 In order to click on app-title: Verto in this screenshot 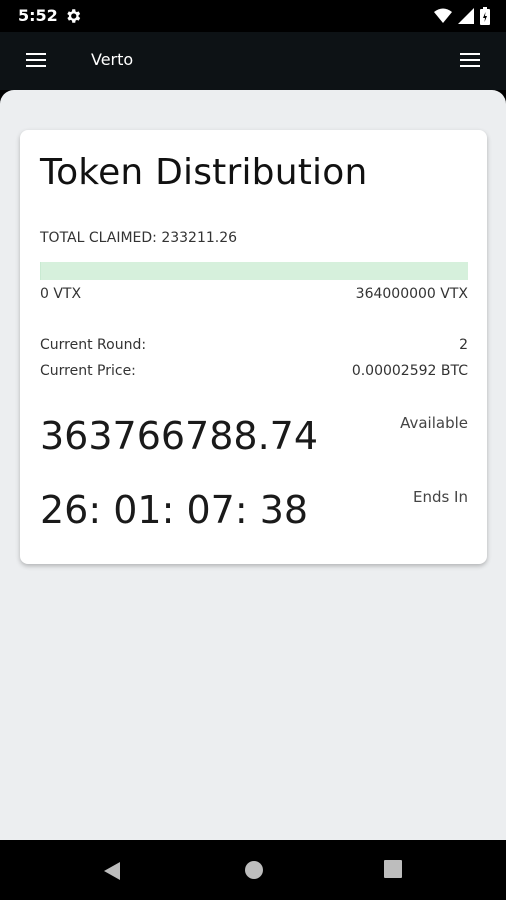, I will do `click(112, 59)`.